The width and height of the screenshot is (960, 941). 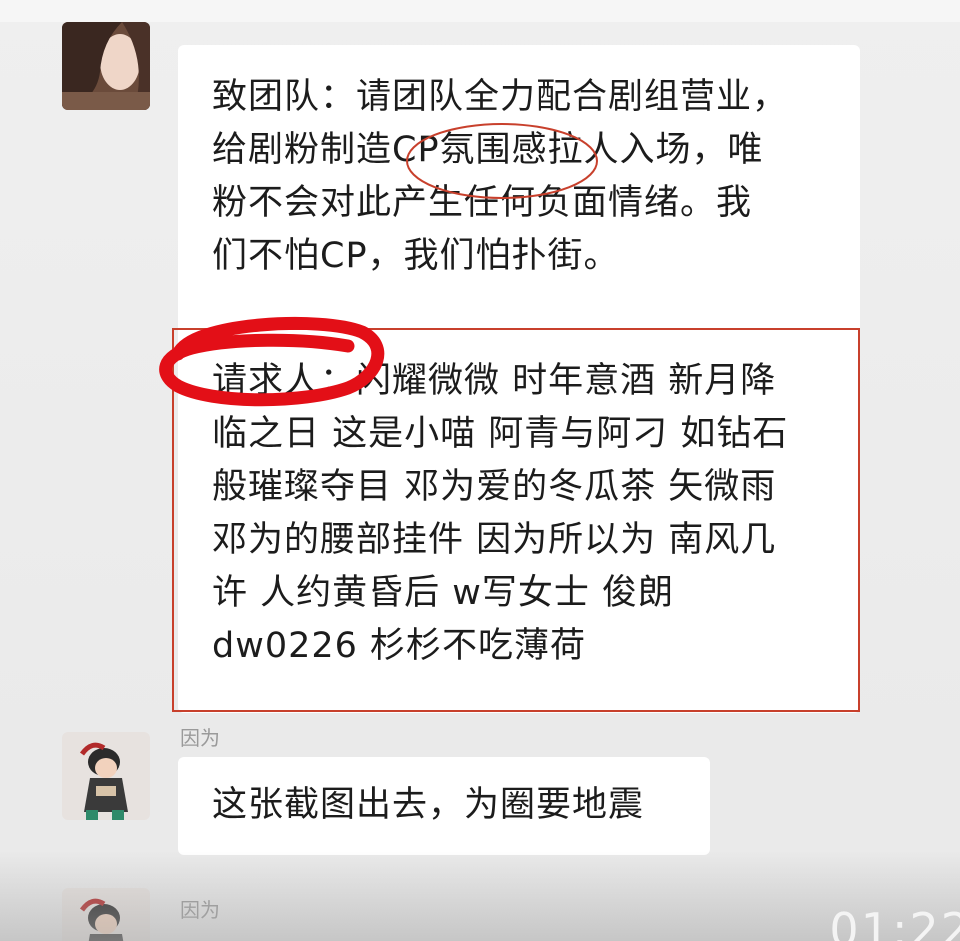 I want to click on video-bottom-shade, so click(x=480, y=896).